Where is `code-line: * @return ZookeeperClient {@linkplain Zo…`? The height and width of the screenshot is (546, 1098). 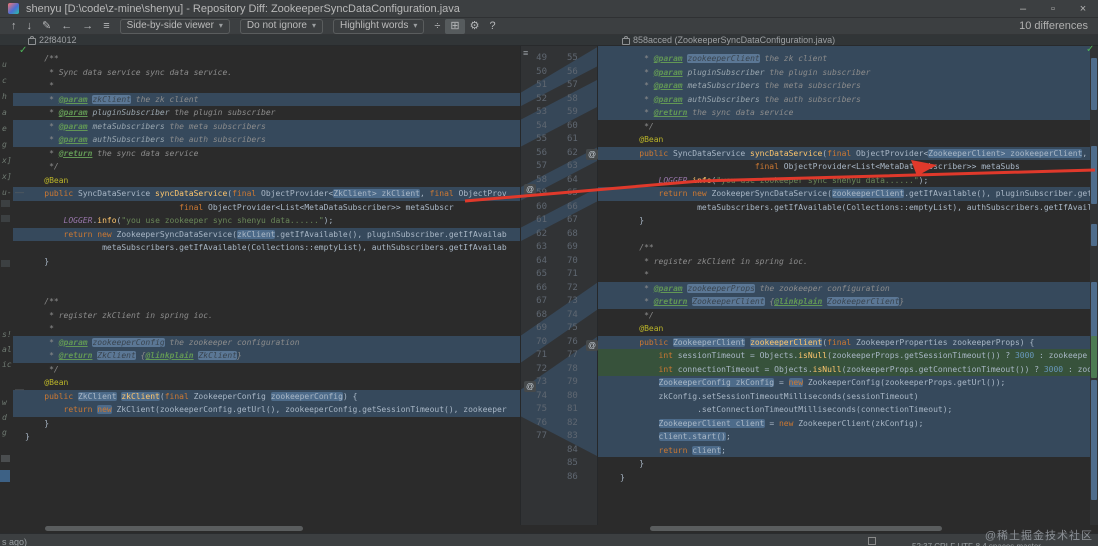
code-line: * @return ZookeeperClient {@linkplain Zo… is located at coordinates (844, 302).